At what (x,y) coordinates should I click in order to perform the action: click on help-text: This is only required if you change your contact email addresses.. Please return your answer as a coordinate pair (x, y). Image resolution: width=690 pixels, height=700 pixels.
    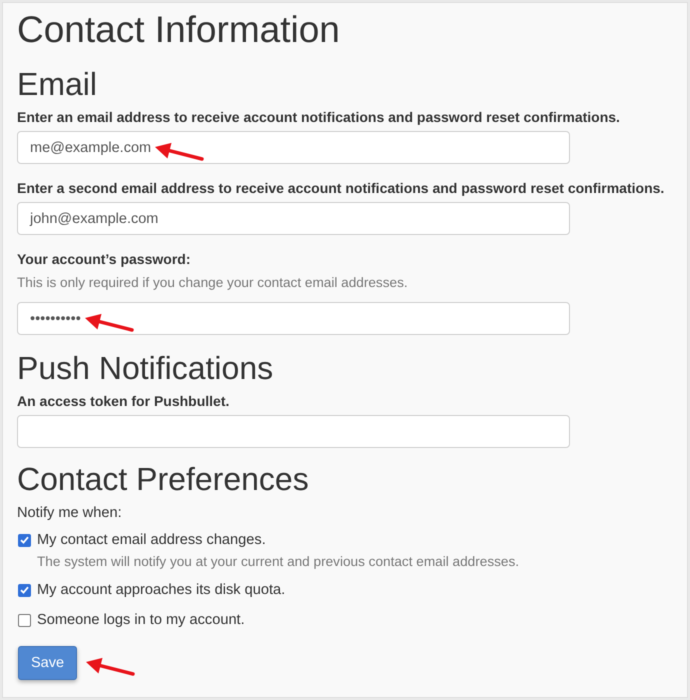
    Looking at the image, I should click on (212, 283).